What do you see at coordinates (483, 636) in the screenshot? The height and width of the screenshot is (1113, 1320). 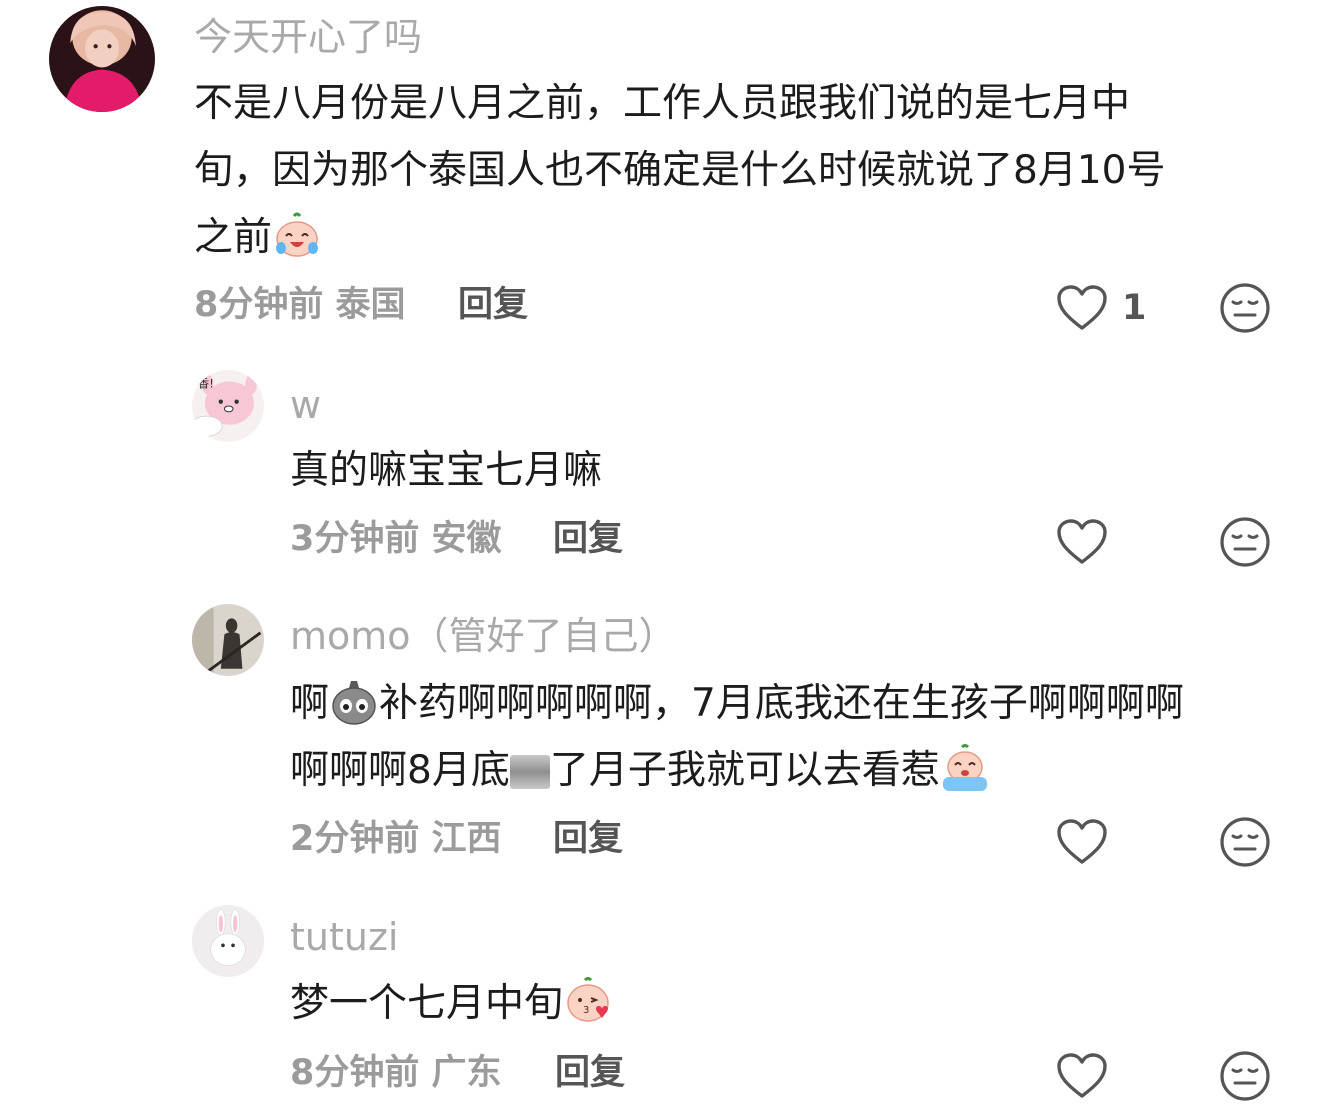 I see `username: momo（管好了自己）` at bounding box center [483, 636].